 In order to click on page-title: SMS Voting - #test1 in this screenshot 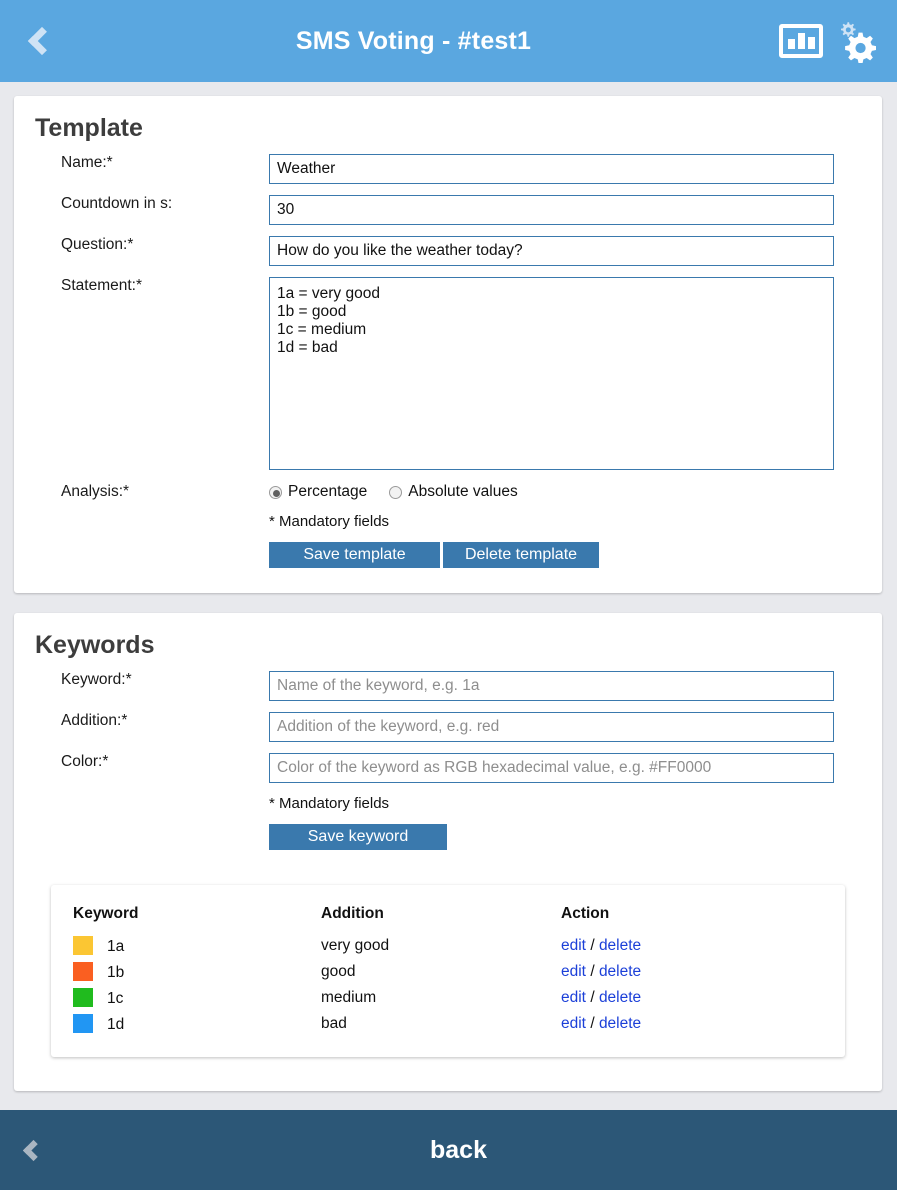, I will do `click(413, 40)`.